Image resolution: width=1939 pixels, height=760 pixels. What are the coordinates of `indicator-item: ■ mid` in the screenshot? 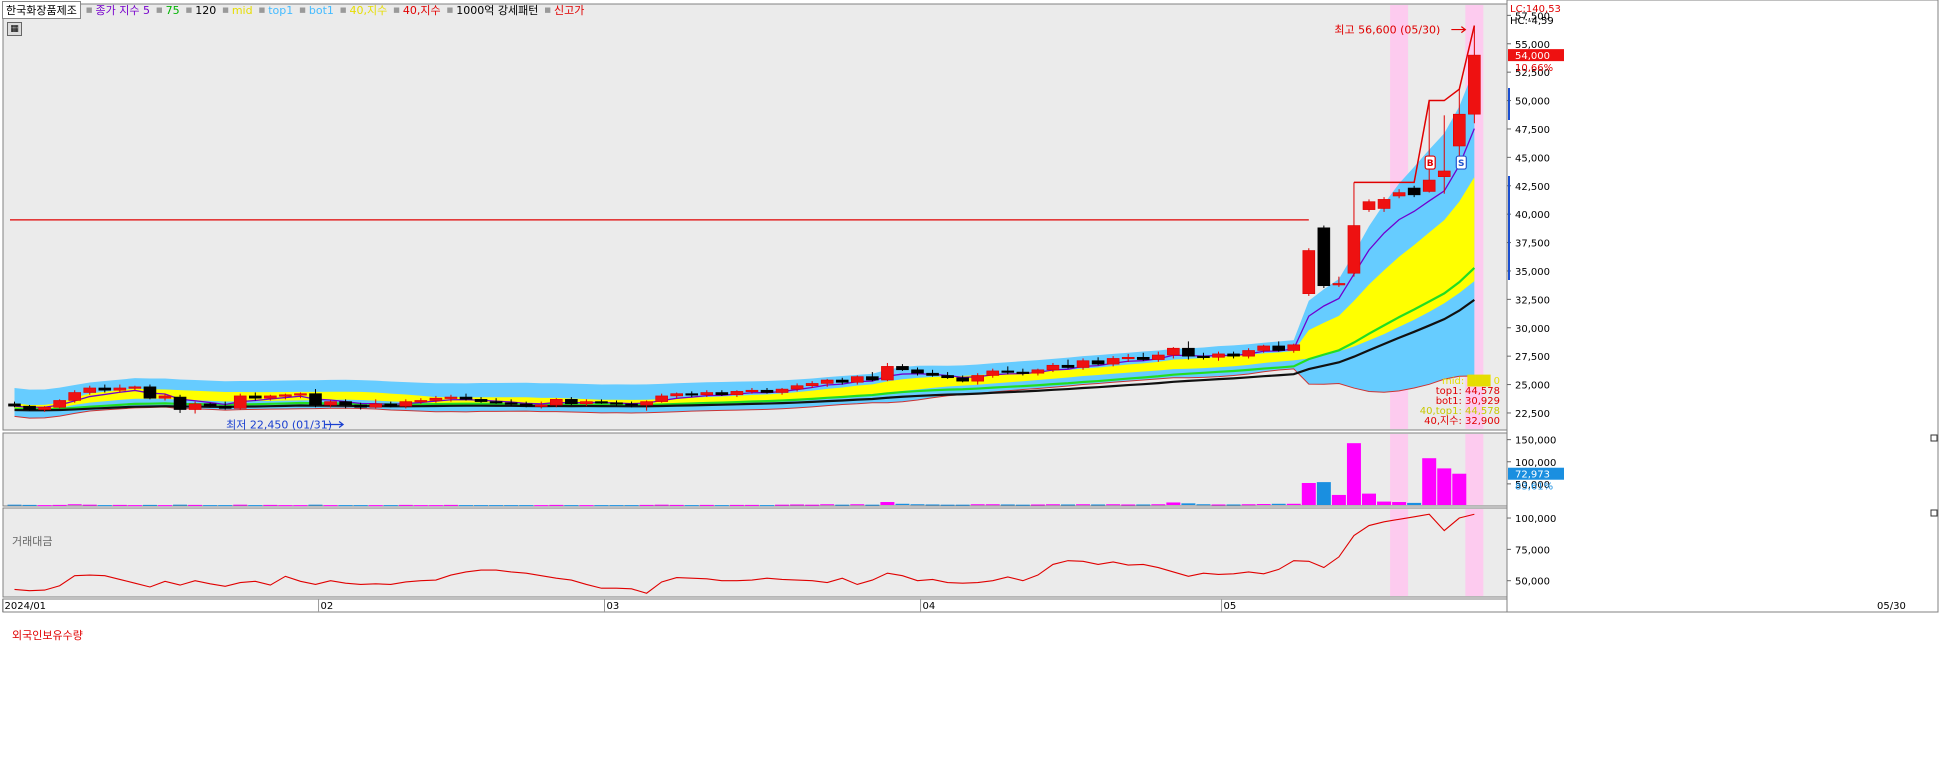 It's located at (237, 10).